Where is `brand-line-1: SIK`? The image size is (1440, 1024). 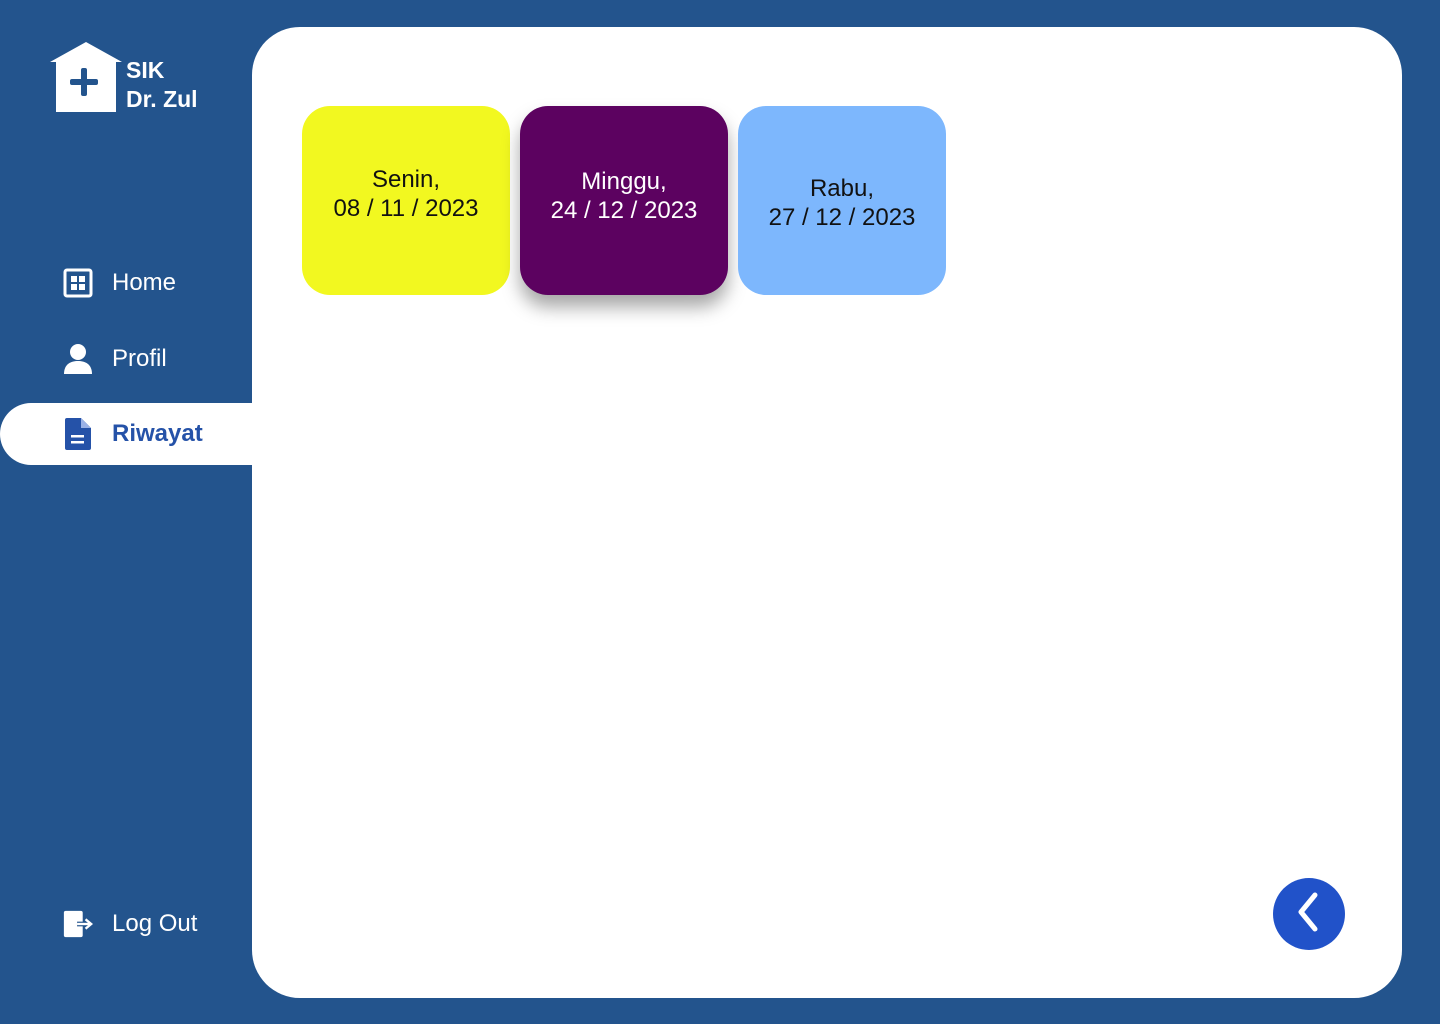 brand-line-1: SIK is located at coordinates (145, 70).